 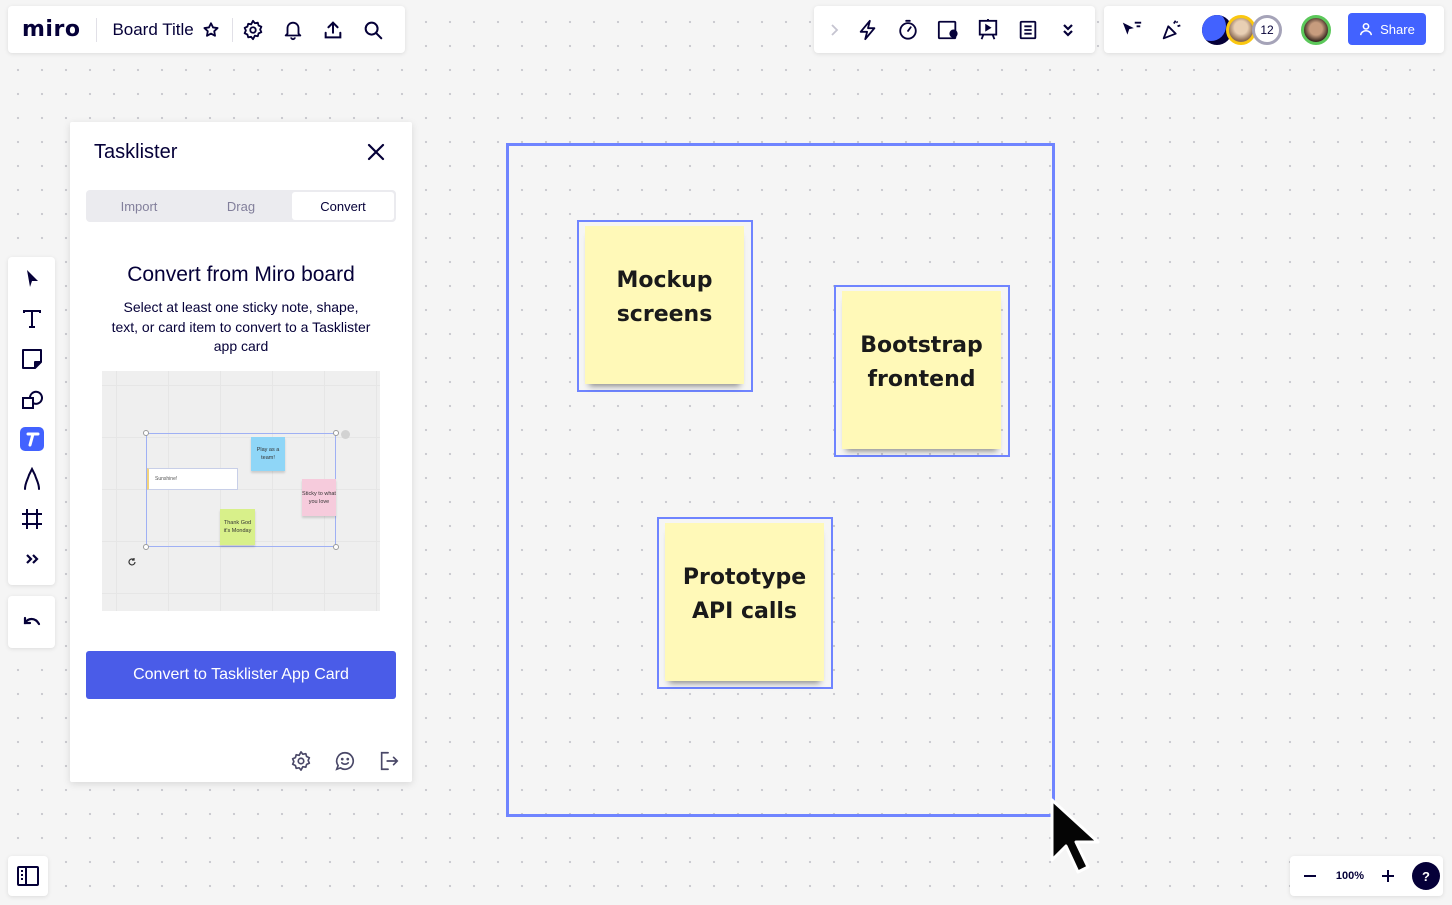 What do you see at coordinates (97, 29) in the screenshot?
I see `divider` at bounding box center [97, 29].